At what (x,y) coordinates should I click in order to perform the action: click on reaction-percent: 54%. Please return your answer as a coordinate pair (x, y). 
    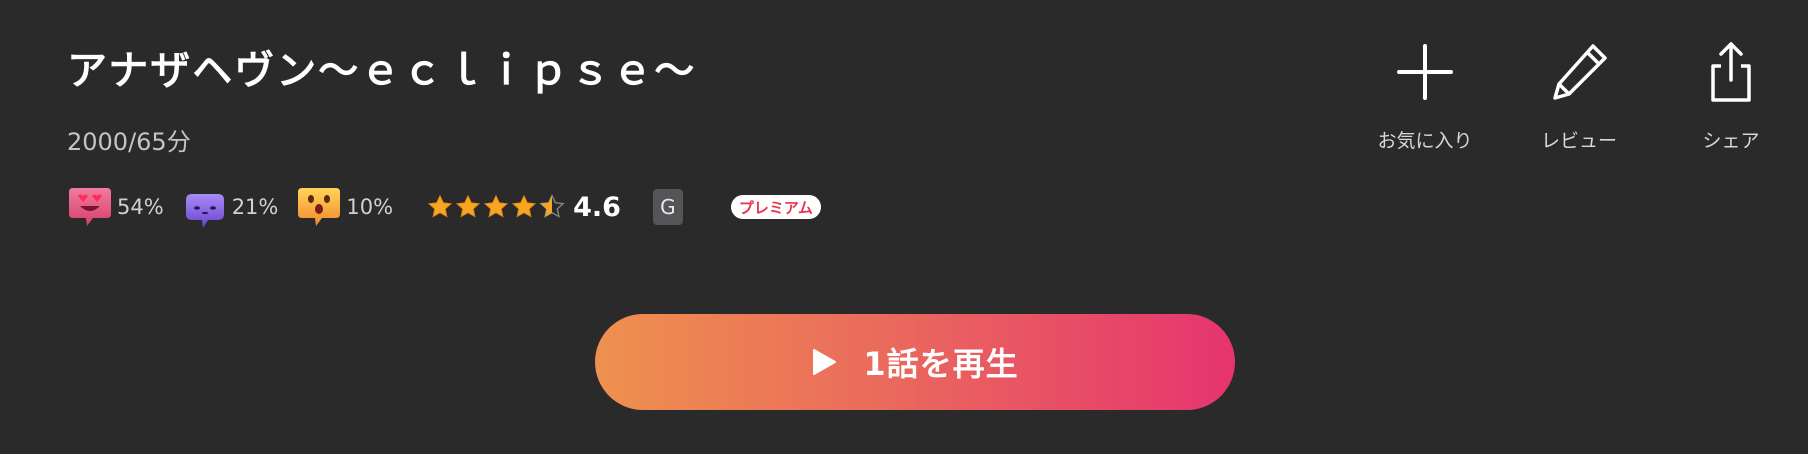
    Looking at the image, I should click on (140, 207).